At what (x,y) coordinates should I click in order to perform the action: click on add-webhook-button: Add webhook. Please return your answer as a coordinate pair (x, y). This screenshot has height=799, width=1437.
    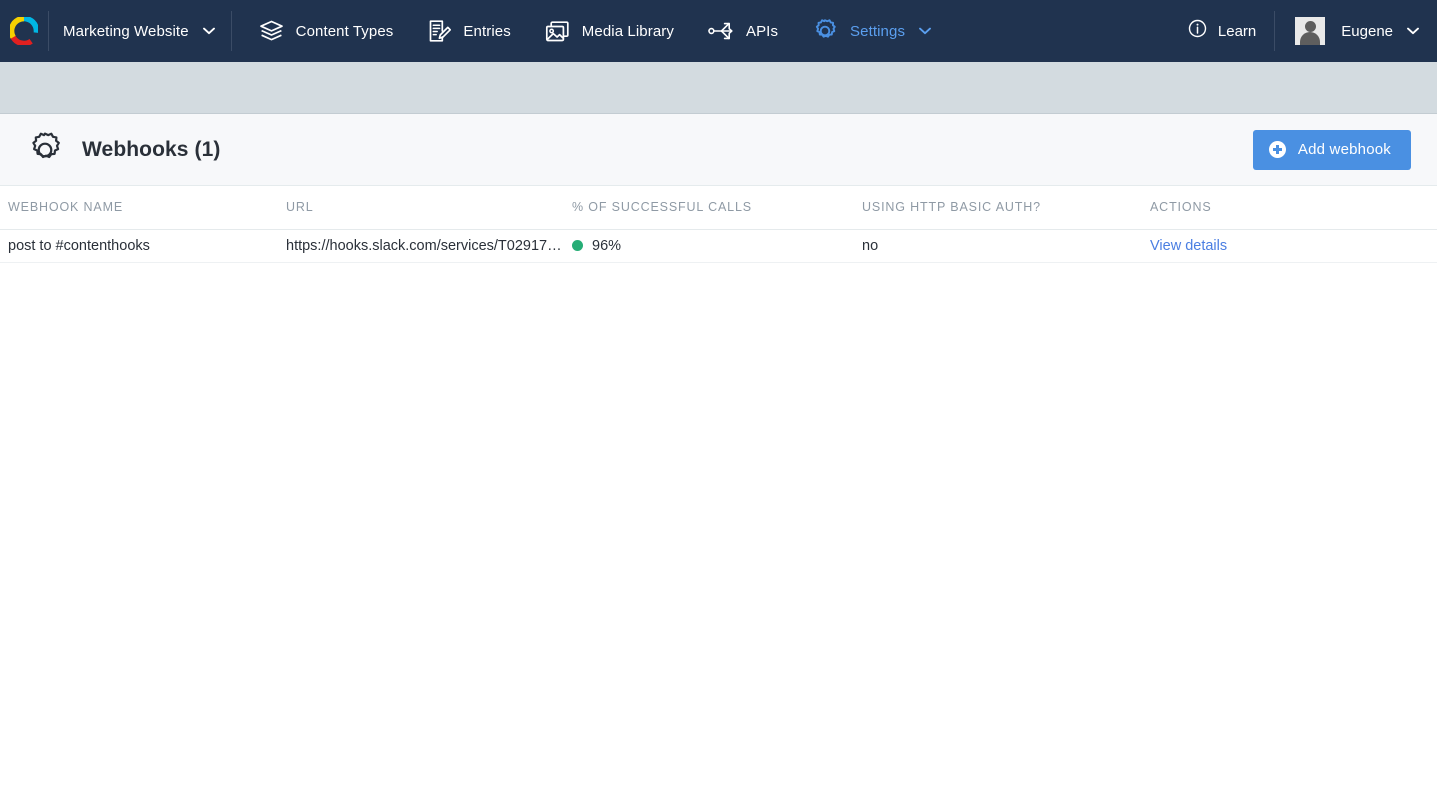
    Looking at the image, I should click on (1331, 149).